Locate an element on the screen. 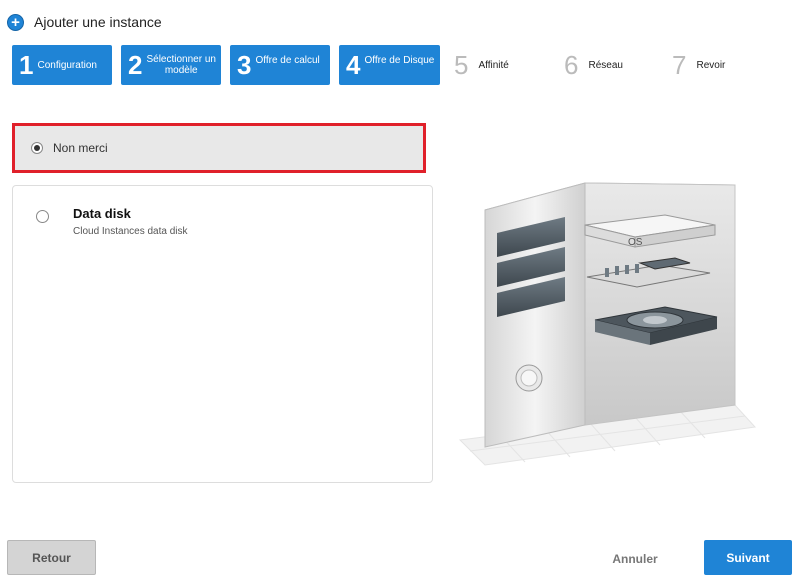 Image resolution: width=800 pixels, height=582 pixels. no-thanks-radio is located at coordinates (37, 148).